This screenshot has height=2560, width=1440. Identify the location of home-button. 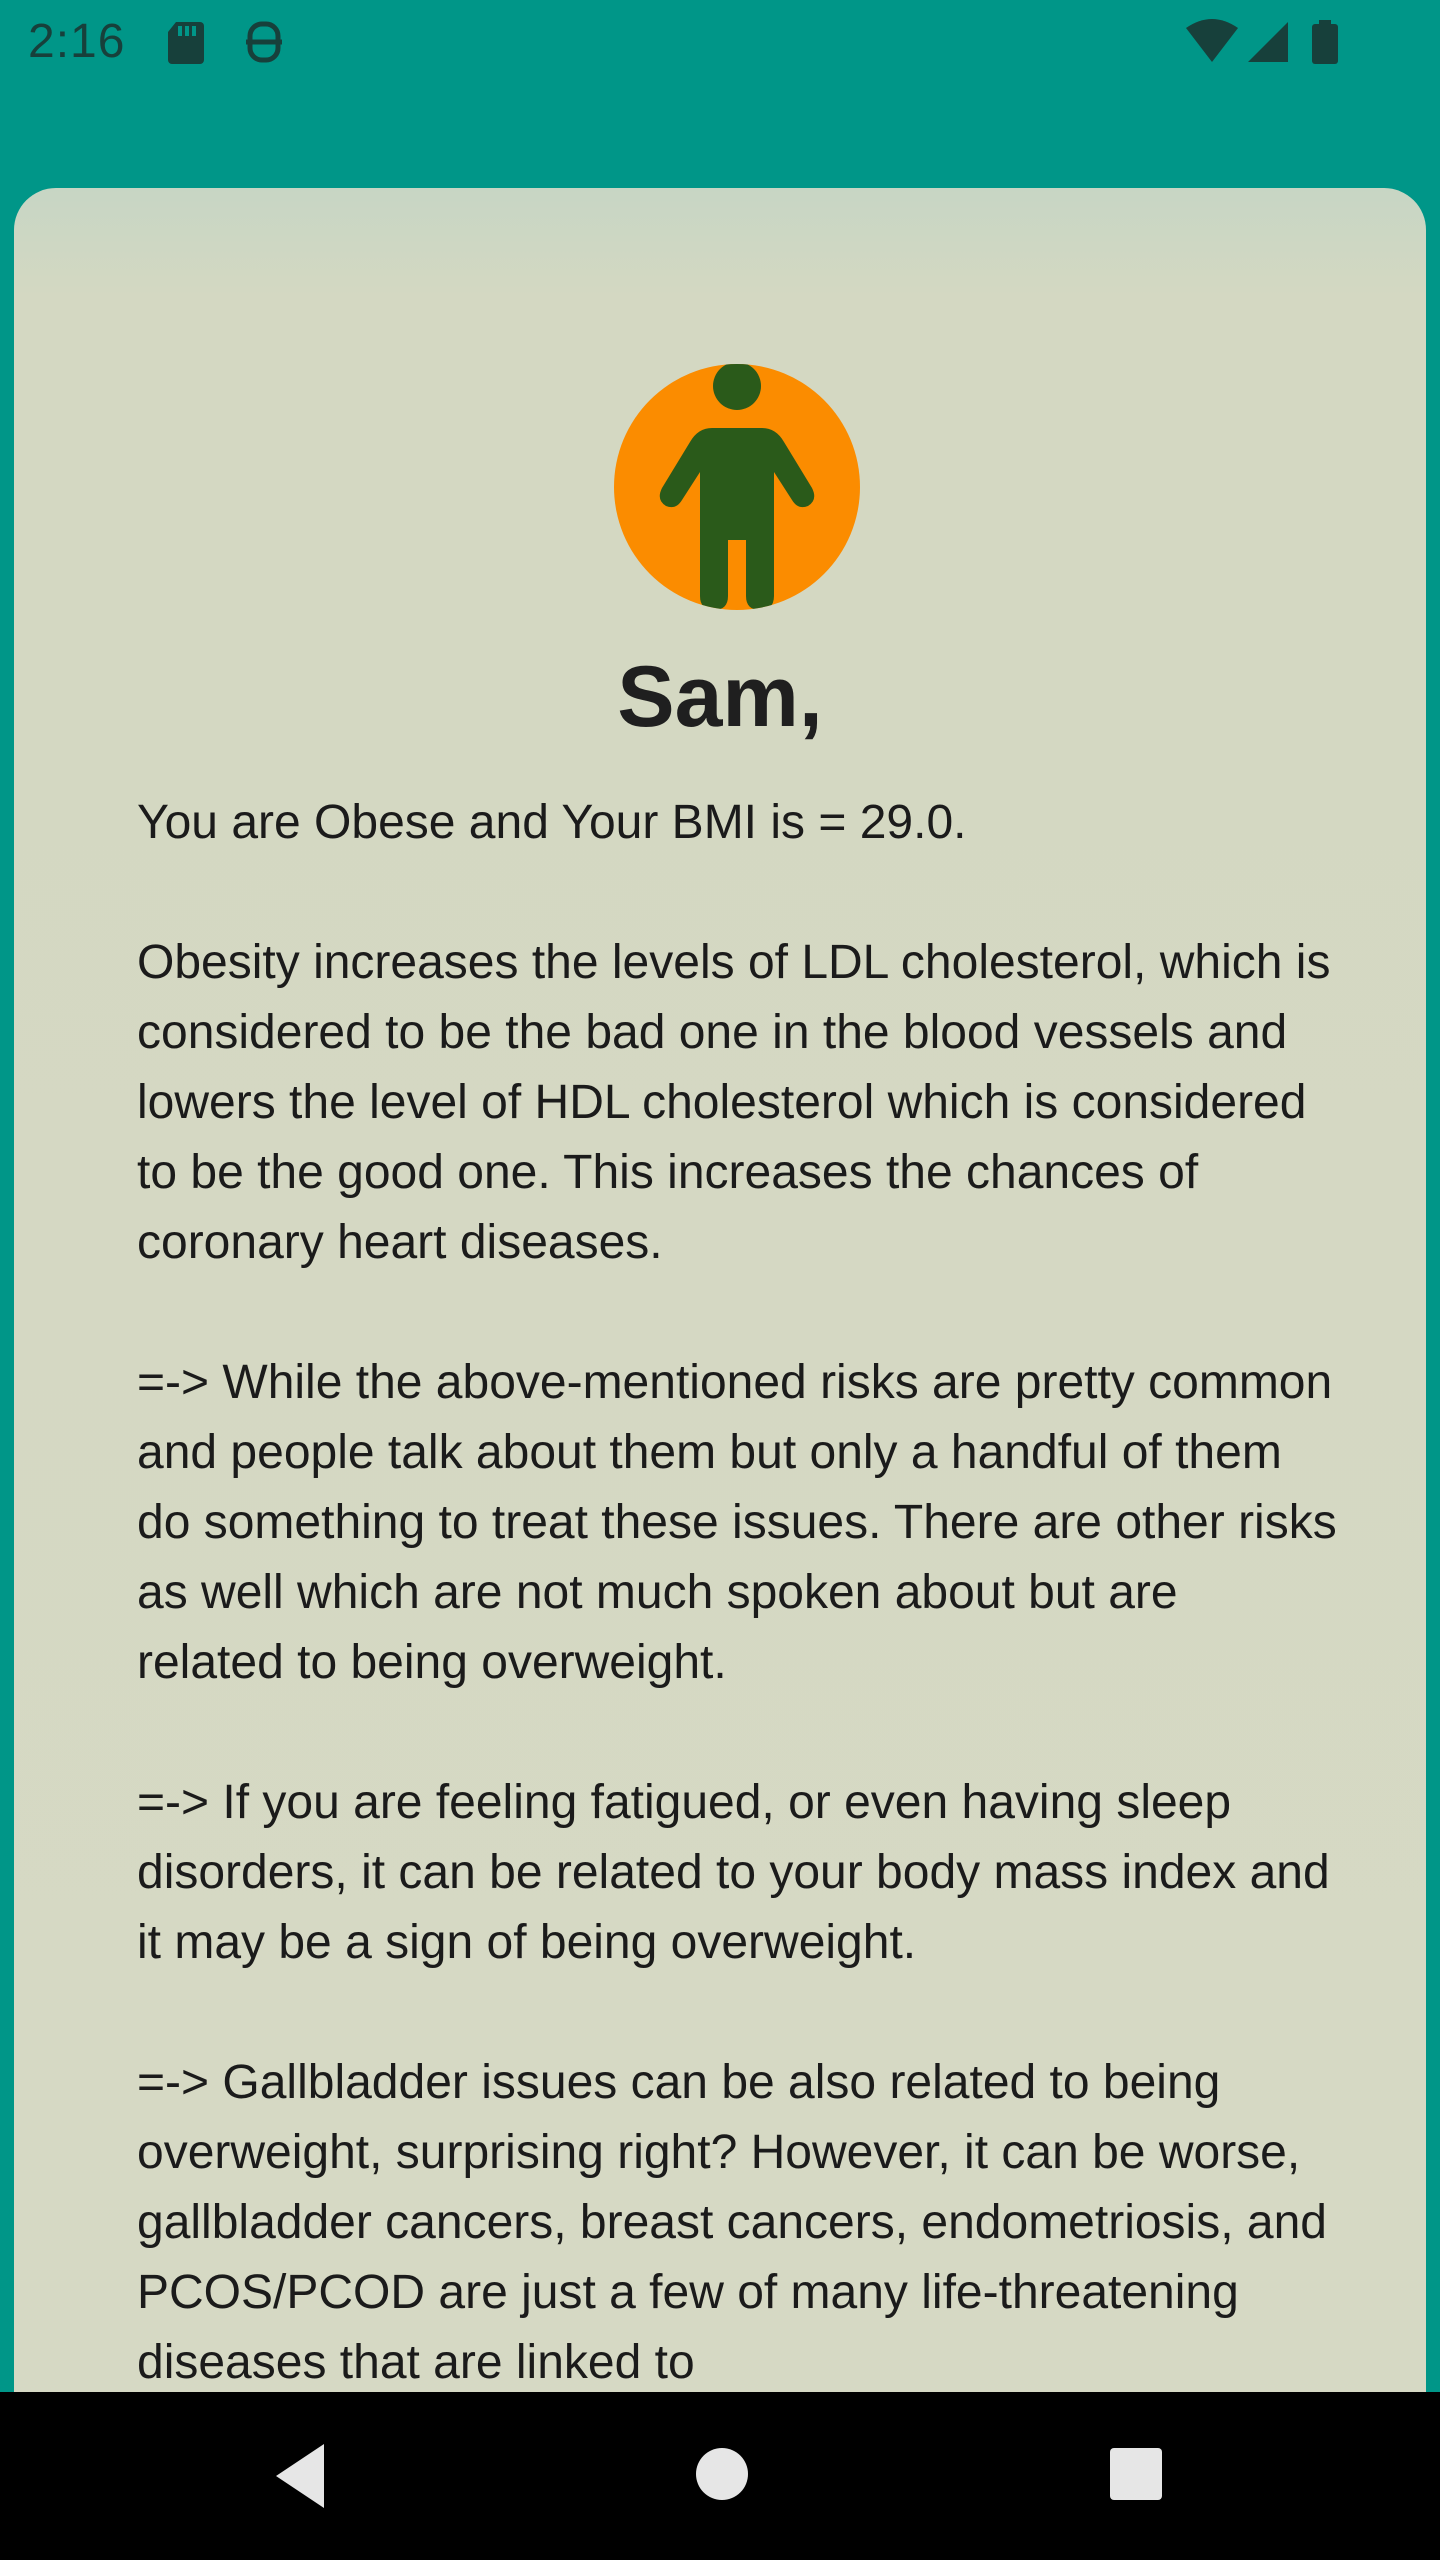
(722, 2476).